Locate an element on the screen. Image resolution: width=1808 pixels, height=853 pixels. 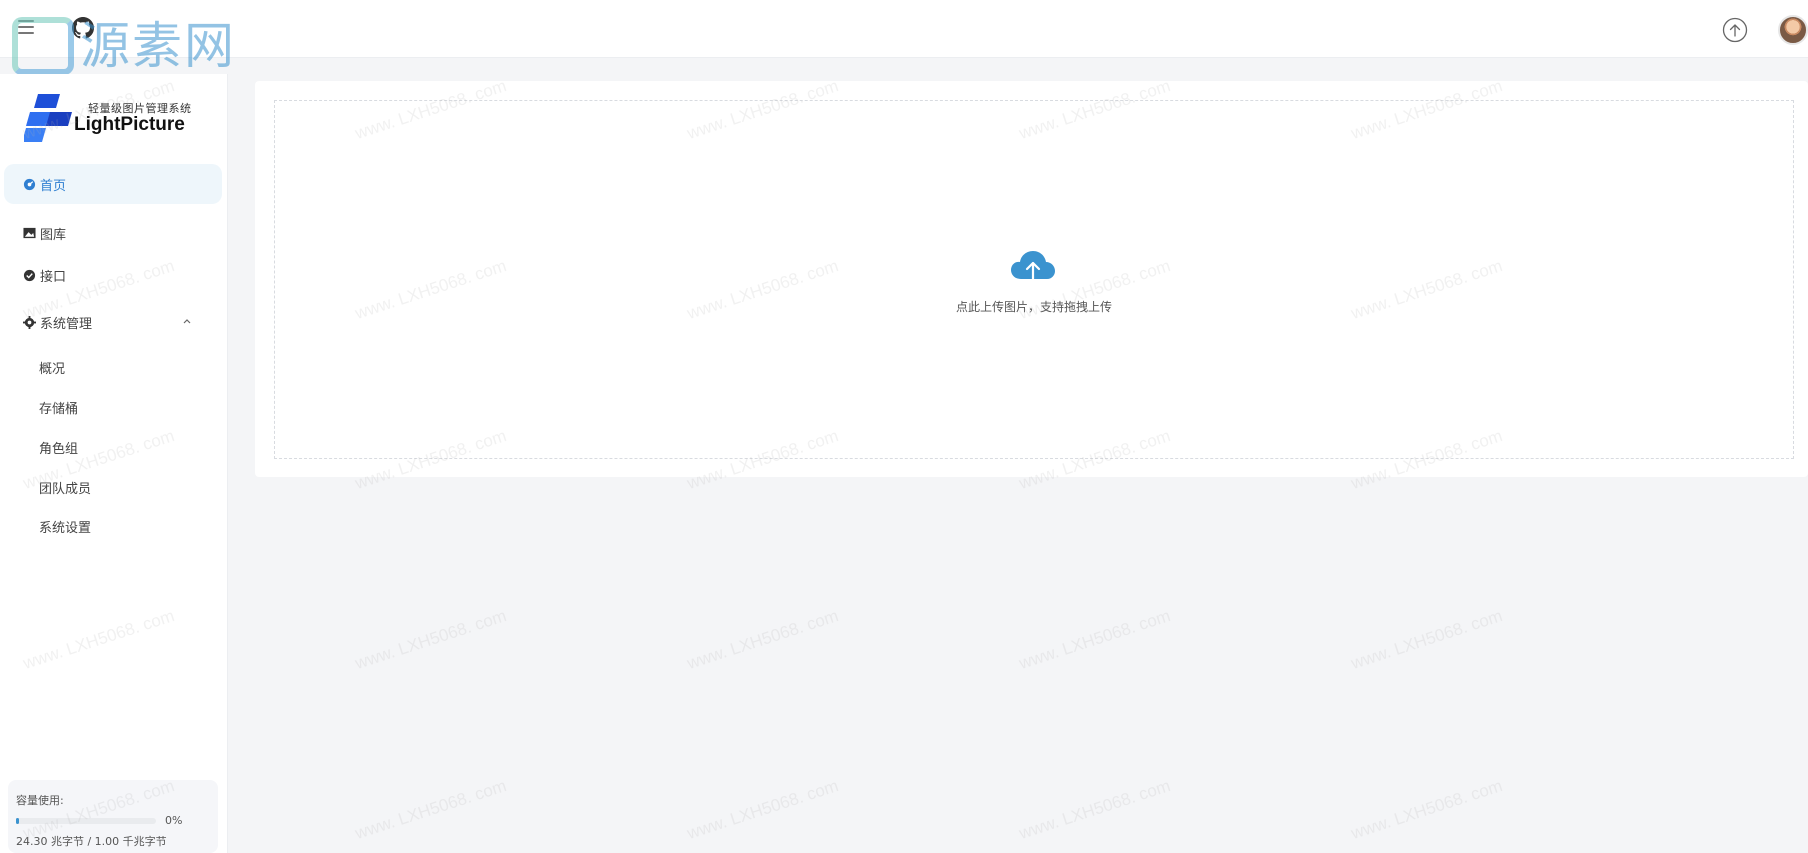
sub-item-overview: 概况 is located at coordinates (52, 367).